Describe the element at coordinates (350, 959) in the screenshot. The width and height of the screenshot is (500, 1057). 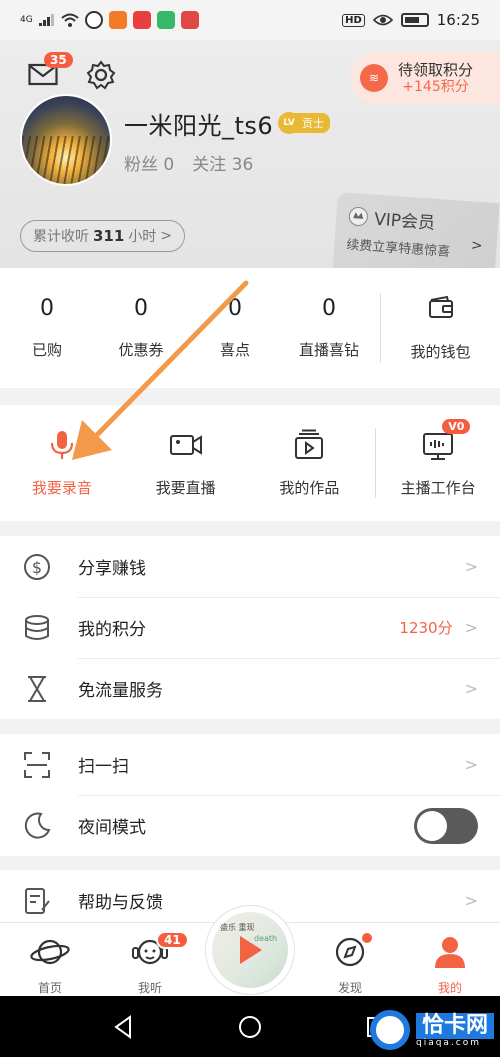
I see `tab-discover: 发现` at that location.